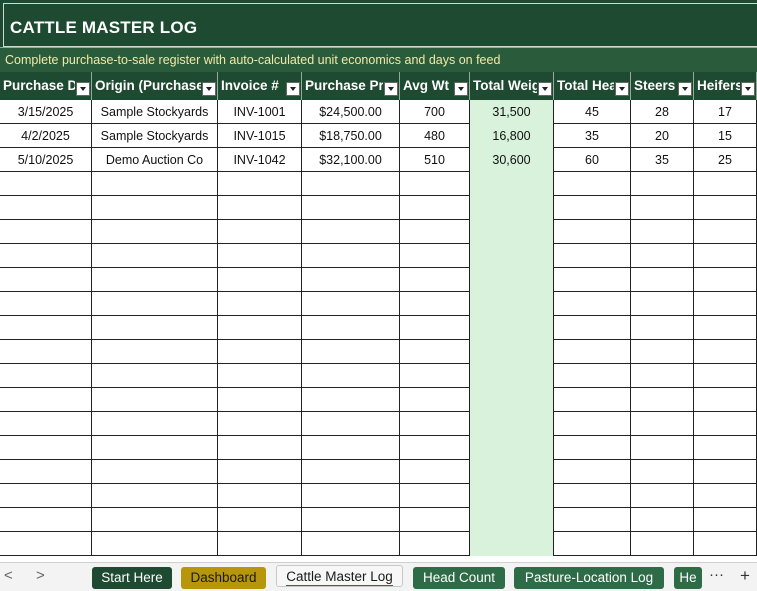 The height and width of the screenshot is (591, 757). Describe the element at coordinates (46, 136) in the screenshot. I see `cell-purchase_date: 4/2/2025` at that location.